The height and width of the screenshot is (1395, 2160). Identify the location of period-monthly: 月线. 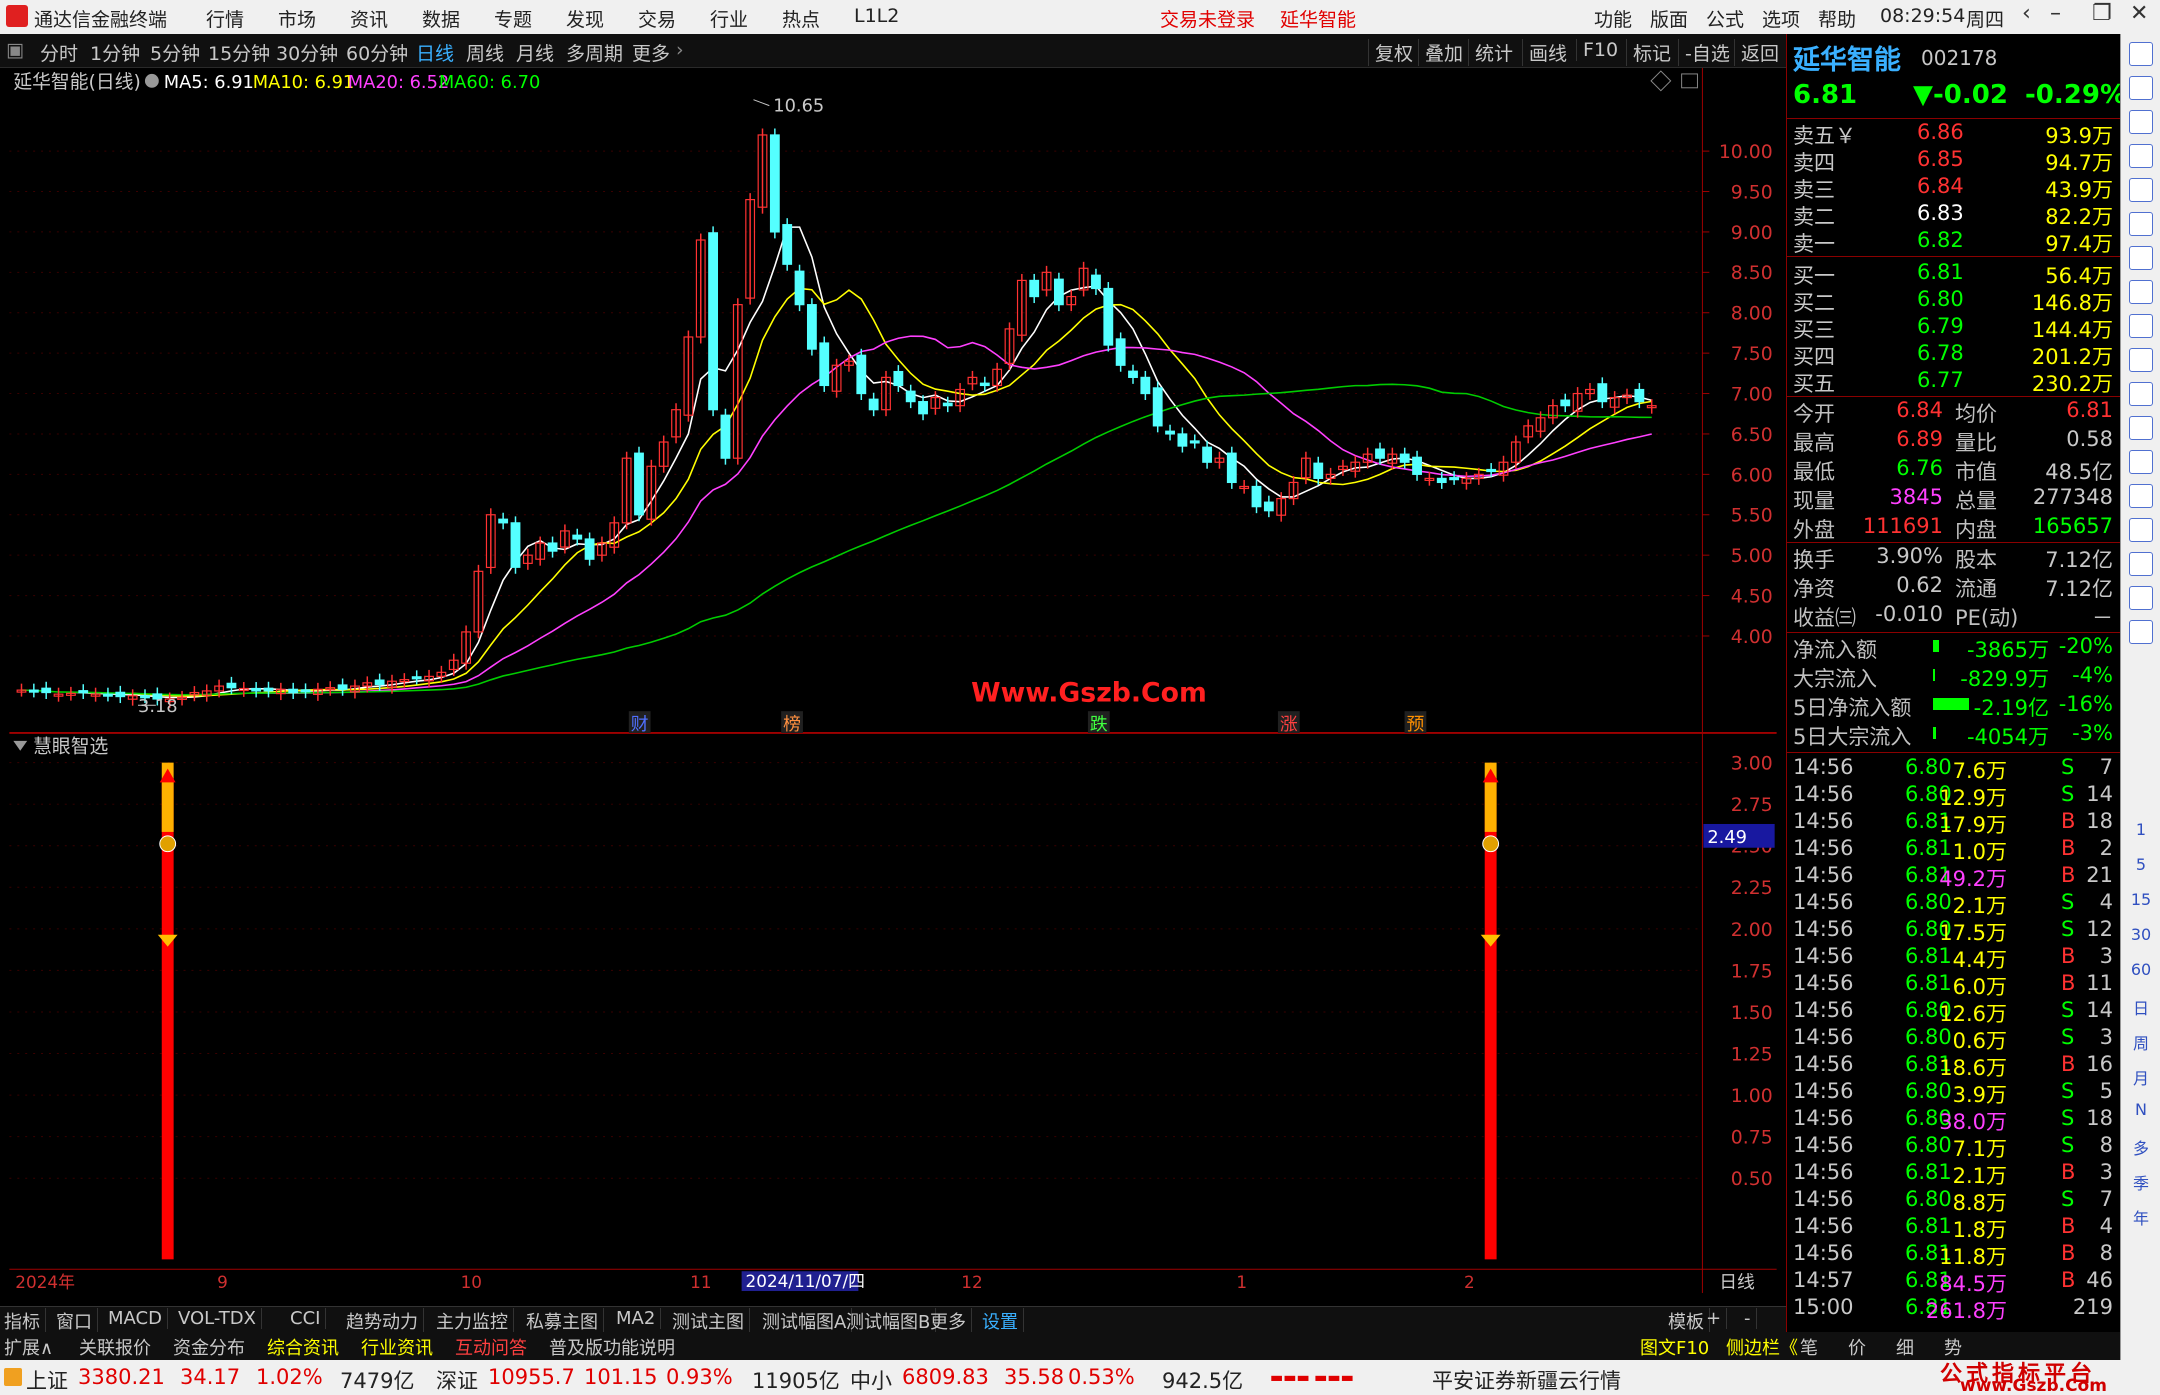
(535, 52).